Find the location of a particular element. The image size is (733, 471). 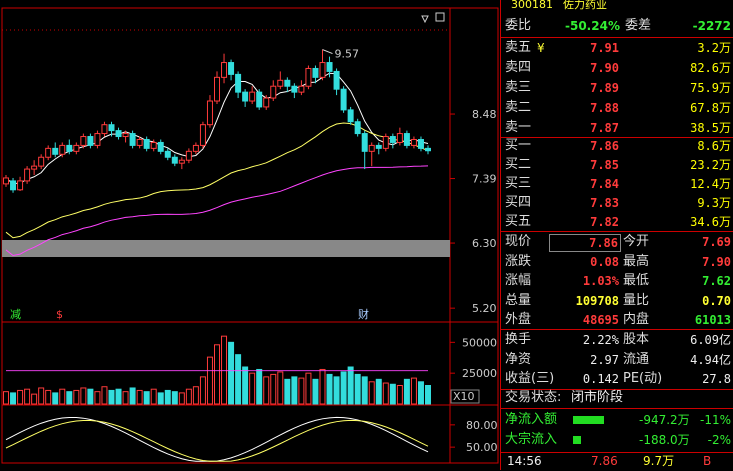

bid-price: 7.82 is located at coordinates (604, 222).